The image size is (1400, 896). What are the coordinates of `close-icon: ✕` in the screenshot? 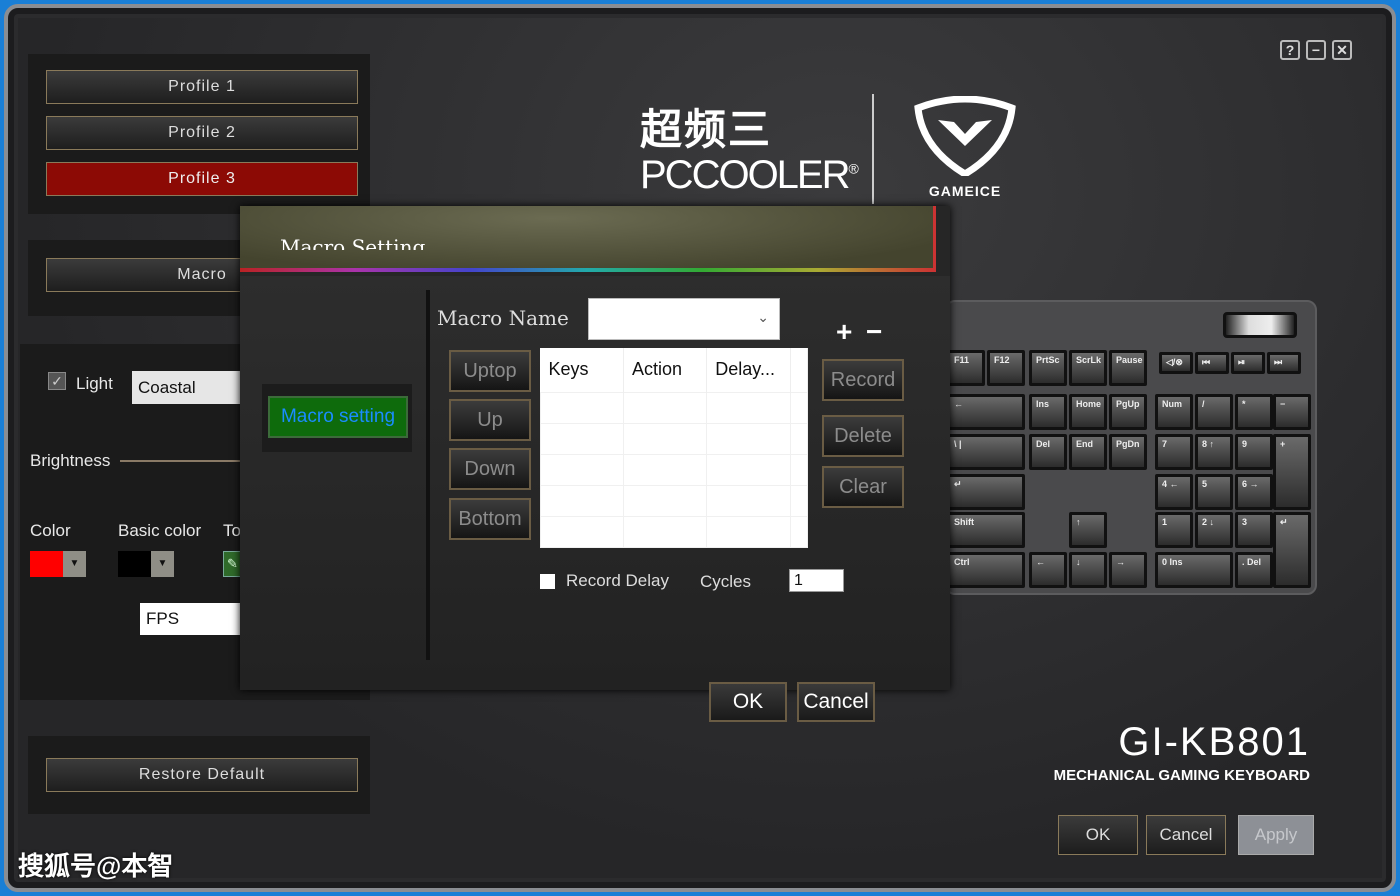 It's located at (1342, 50).